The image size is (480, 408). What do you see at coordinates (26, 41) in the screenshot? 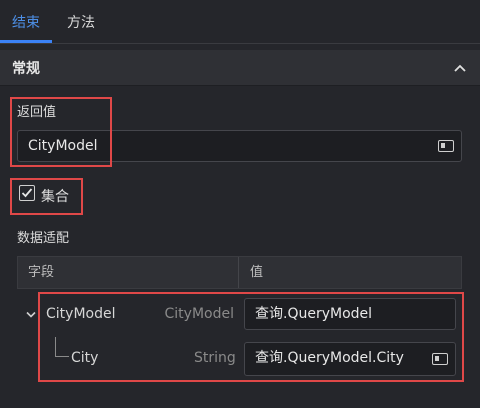
I see `active-tab-indicator` at bounding box center [26, 41].